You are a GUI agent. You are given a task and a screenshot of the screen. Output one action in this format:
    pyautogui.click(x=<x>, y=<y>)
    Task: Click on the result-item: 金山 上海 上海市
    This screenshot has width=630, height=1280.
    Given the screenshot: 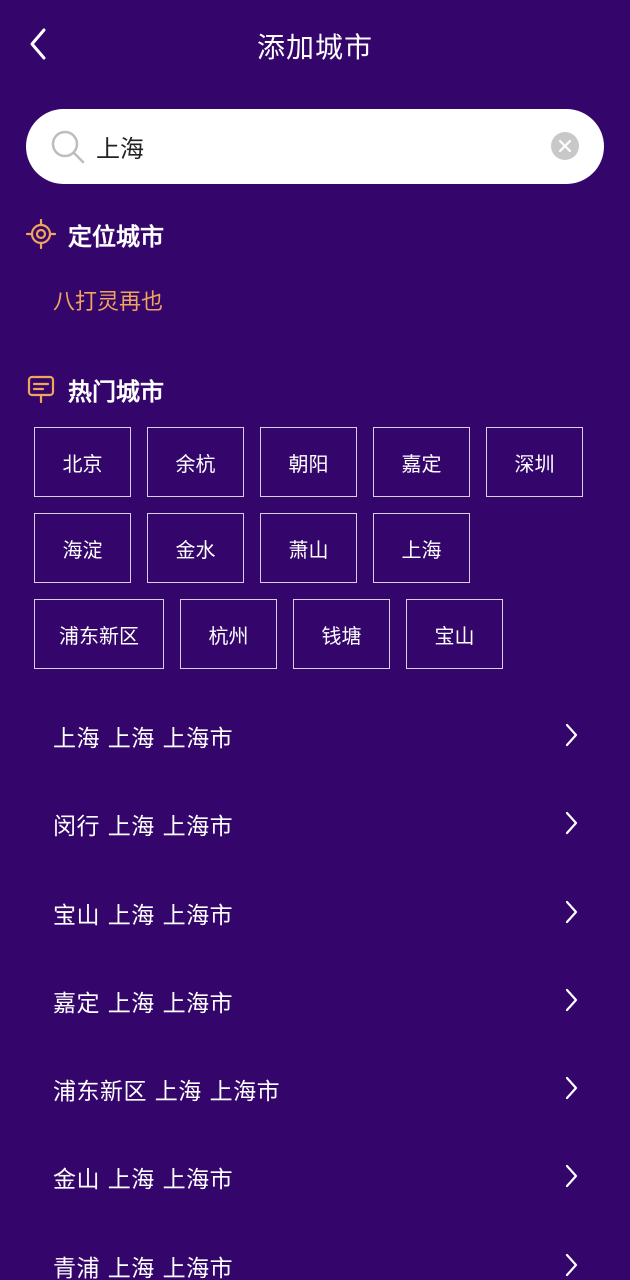 What is the action you would take?
    pyautogui.click(x=315, y=1176)
    